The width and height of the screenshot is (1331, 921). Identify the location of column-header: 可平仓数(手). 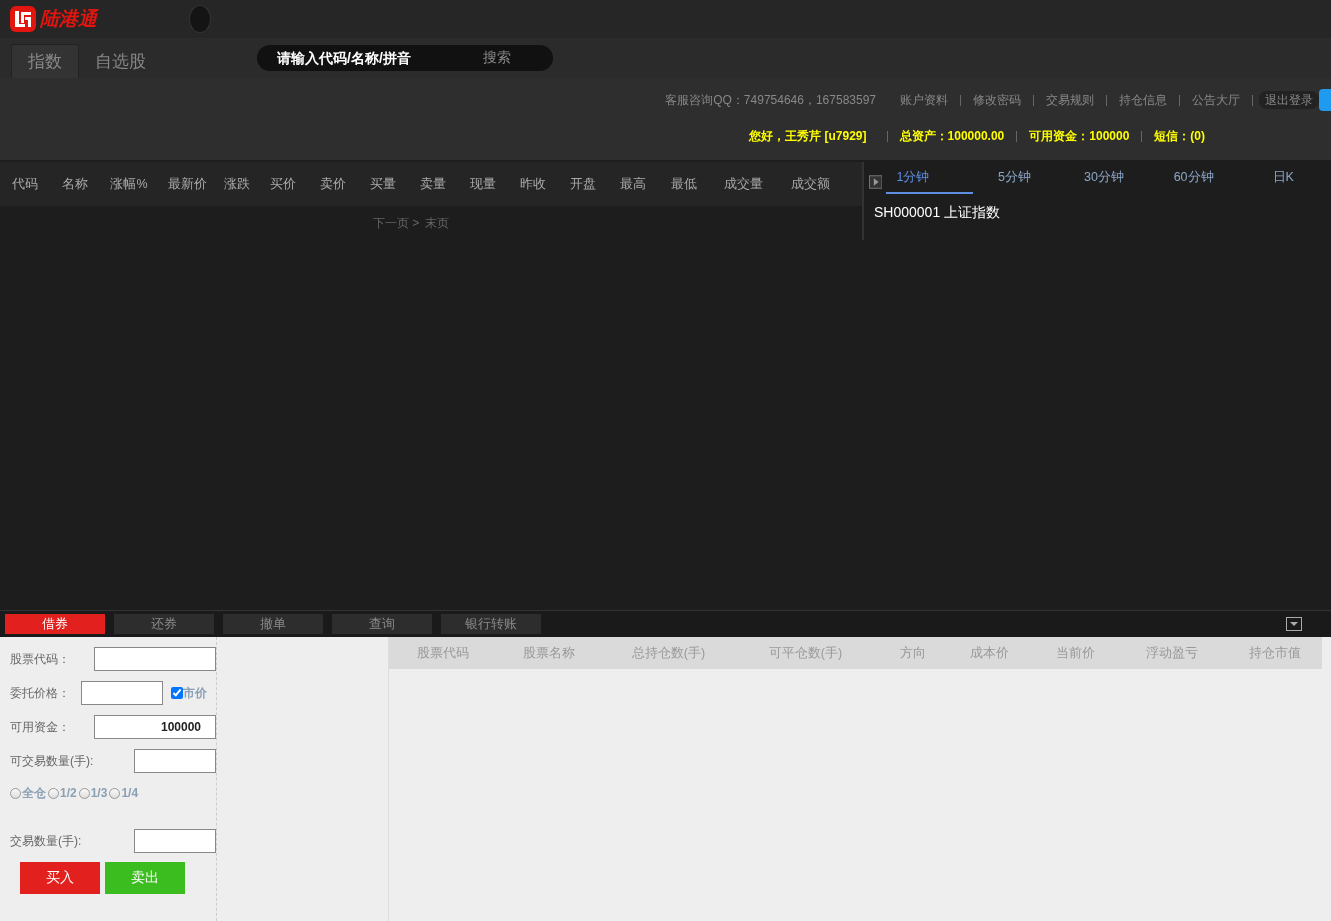
(805, 653).